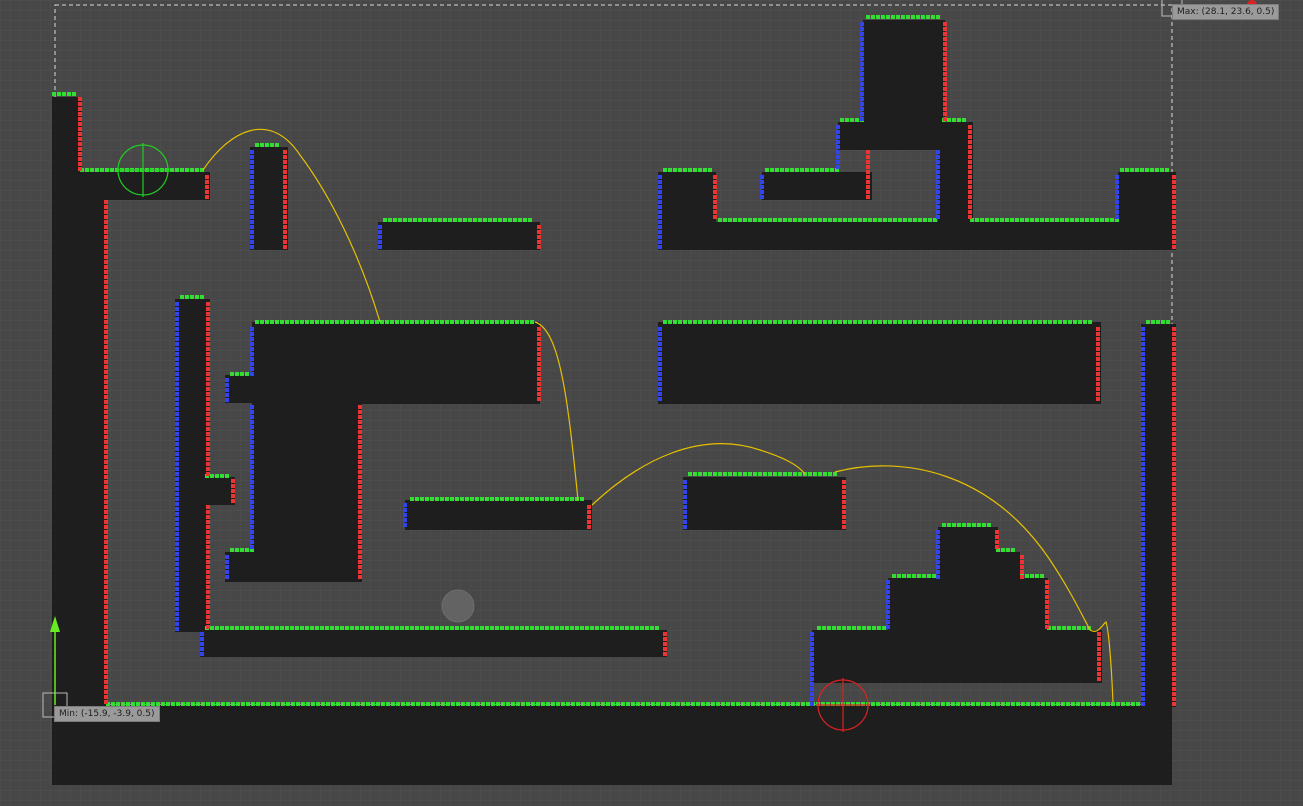  Describe the element at coordinates (458, 606) in the screenshot. I see `agent-circle-icon` at that location.